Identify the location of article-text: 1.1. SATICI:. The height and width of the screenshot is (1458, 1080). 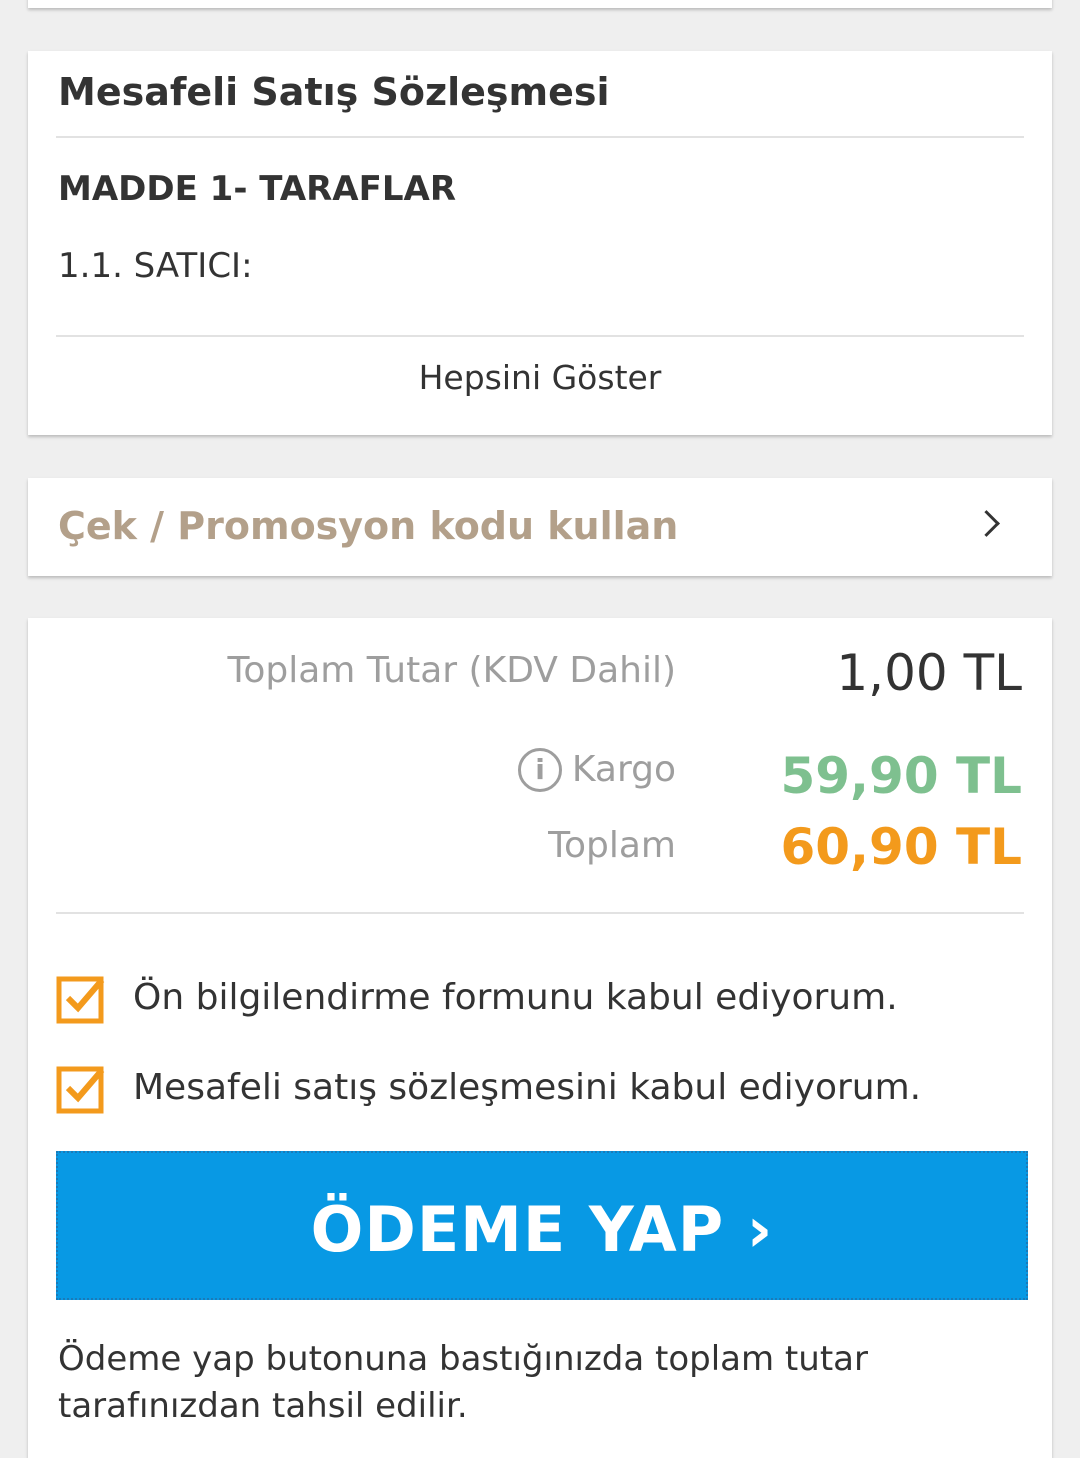
(155, 266).